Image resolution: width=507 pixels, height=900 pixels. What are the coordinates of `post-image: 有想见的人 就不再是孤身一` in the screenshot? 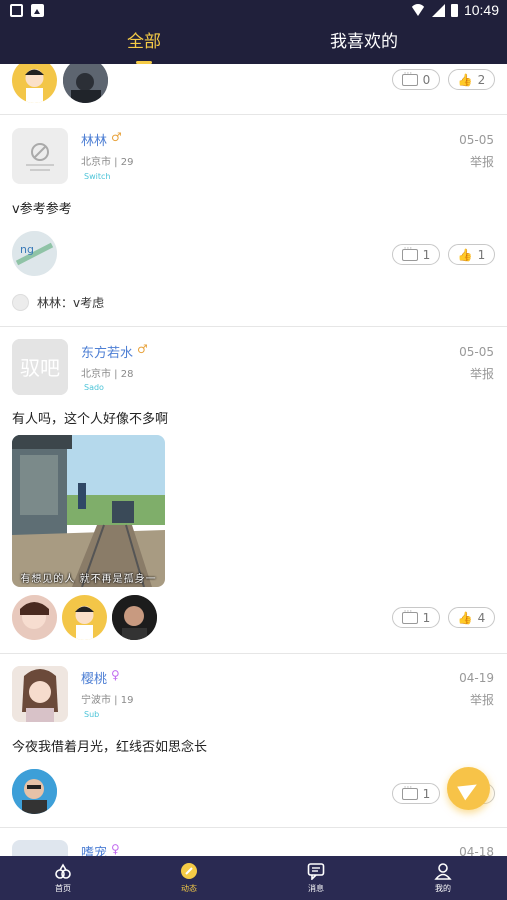 It's located at (88, 511).